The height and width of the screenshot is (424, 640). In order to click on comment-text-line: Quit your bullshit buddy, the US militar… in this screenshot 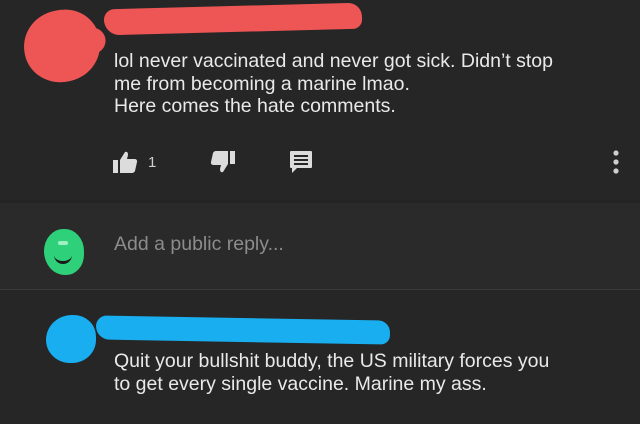, I will do `click(332, 361)`.